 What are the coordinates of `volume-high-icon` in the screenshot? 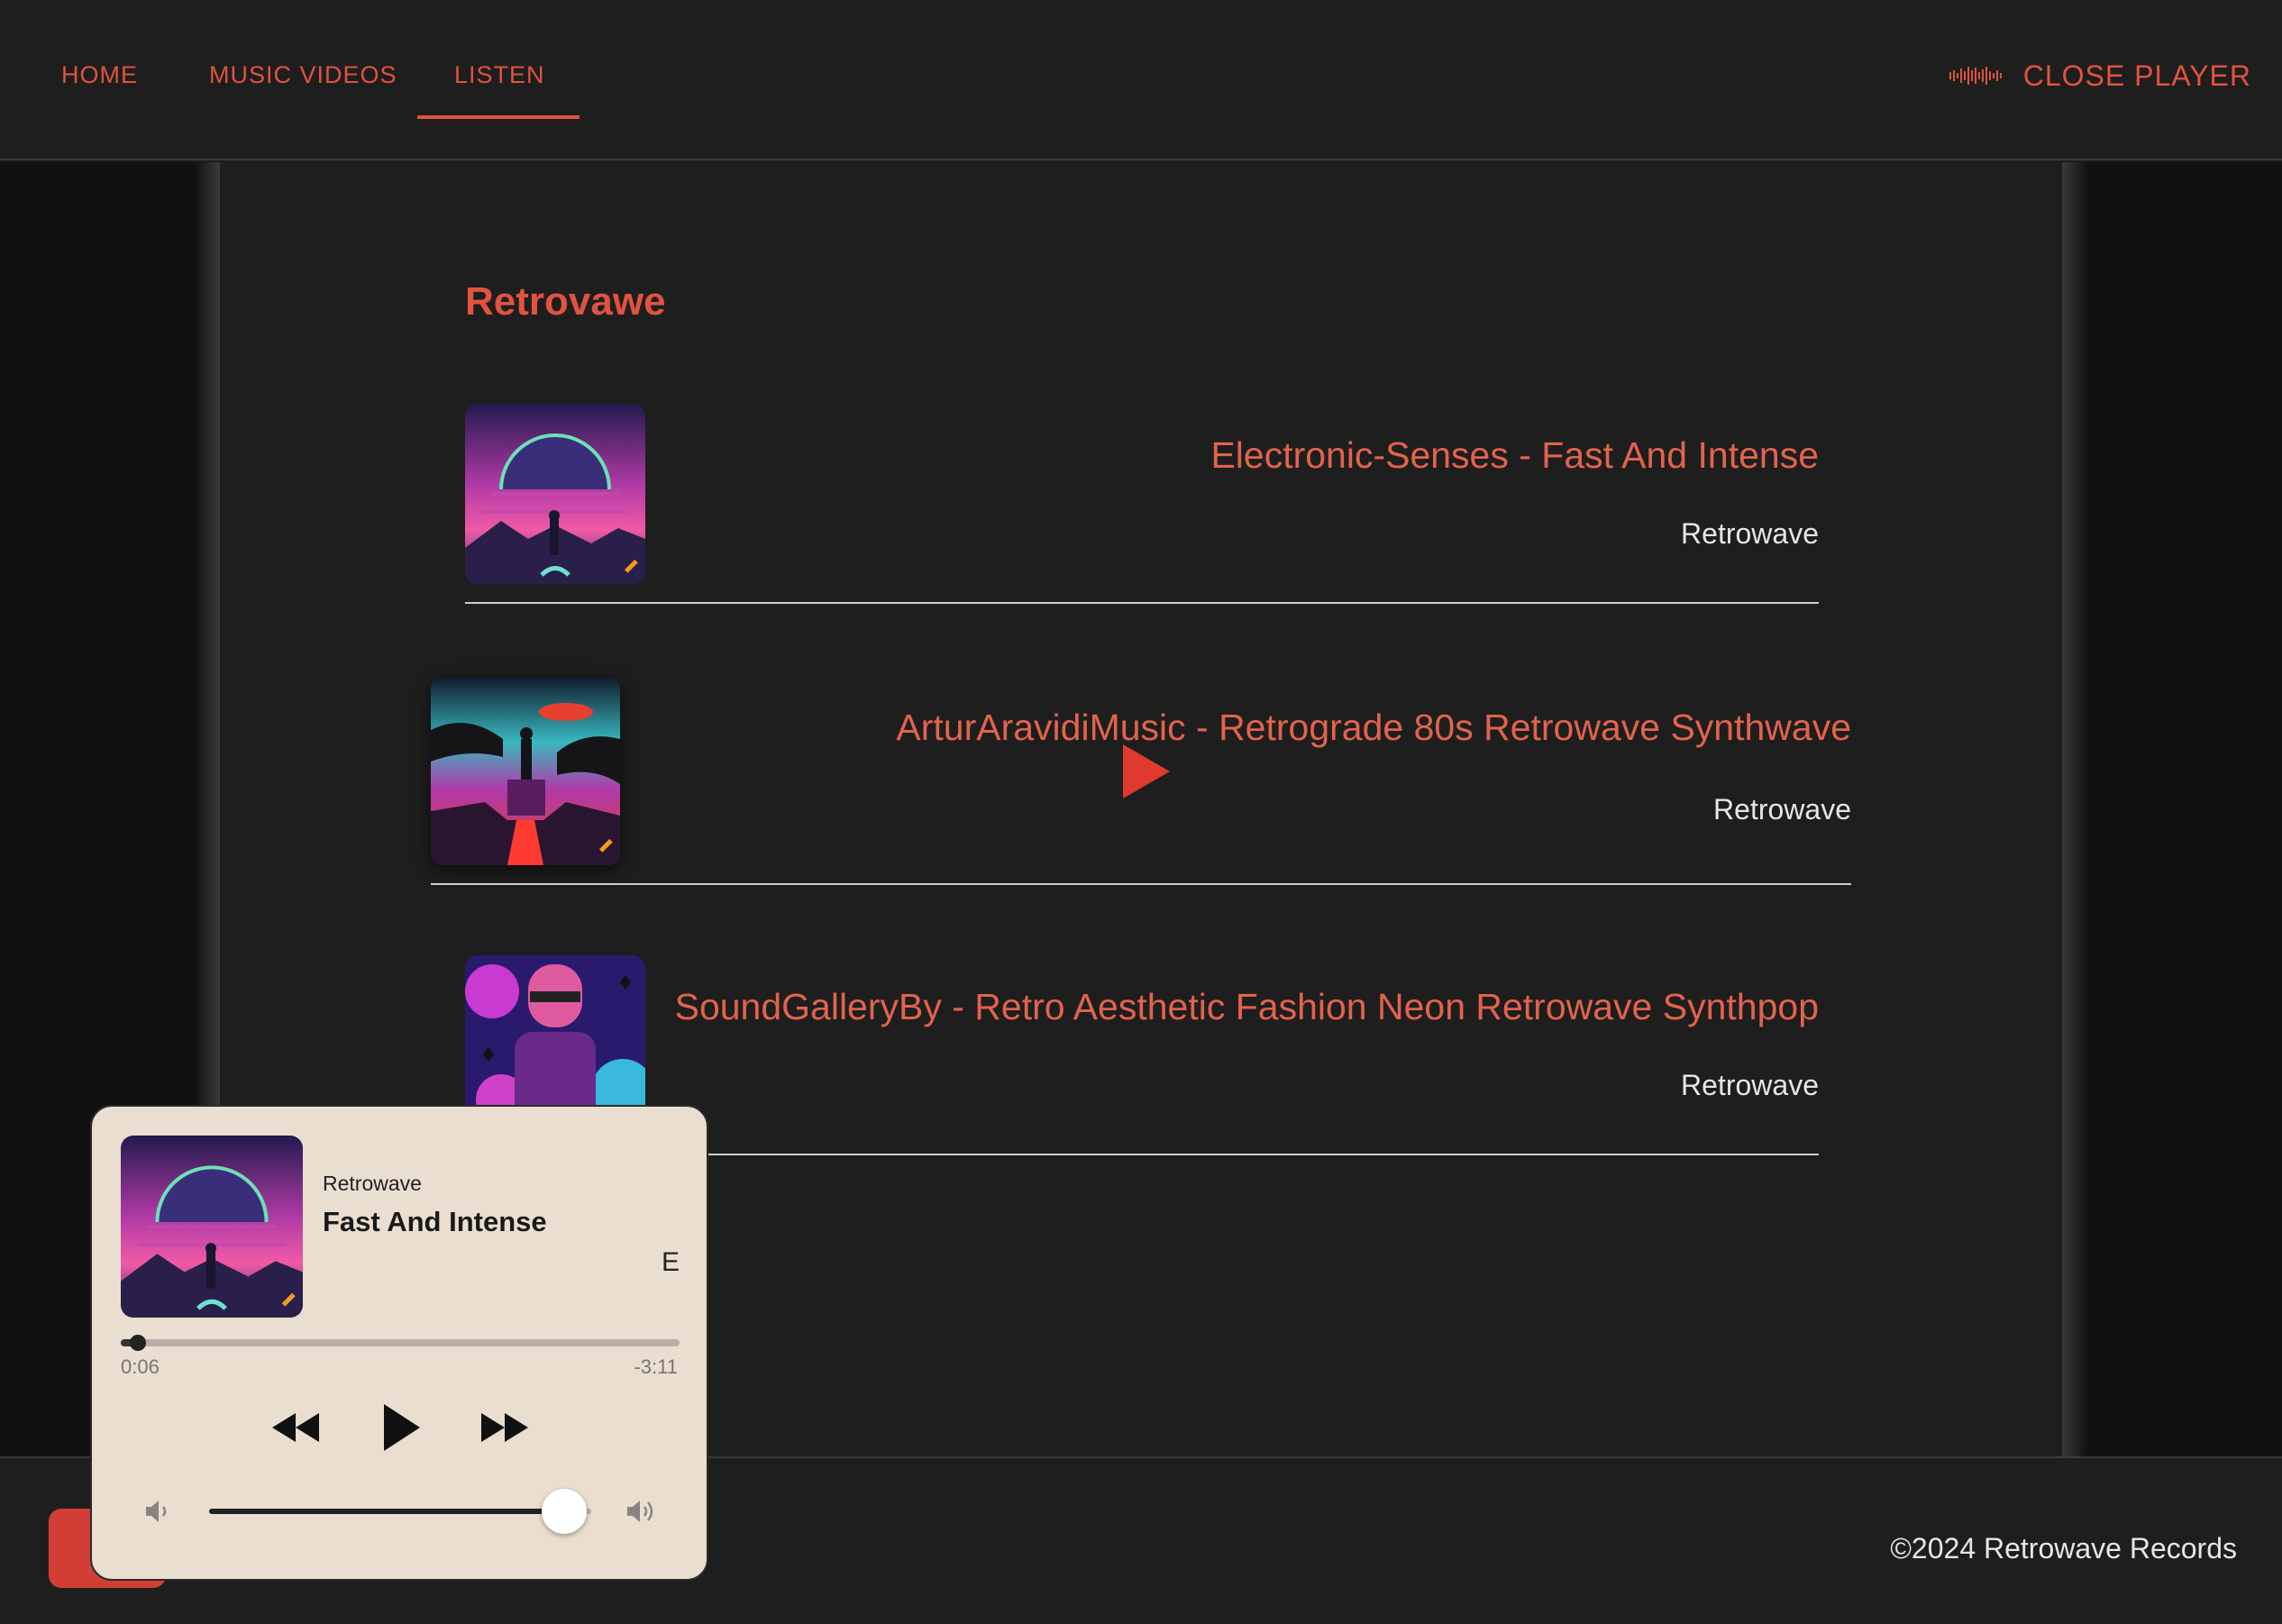 It's located at (642, 1511).